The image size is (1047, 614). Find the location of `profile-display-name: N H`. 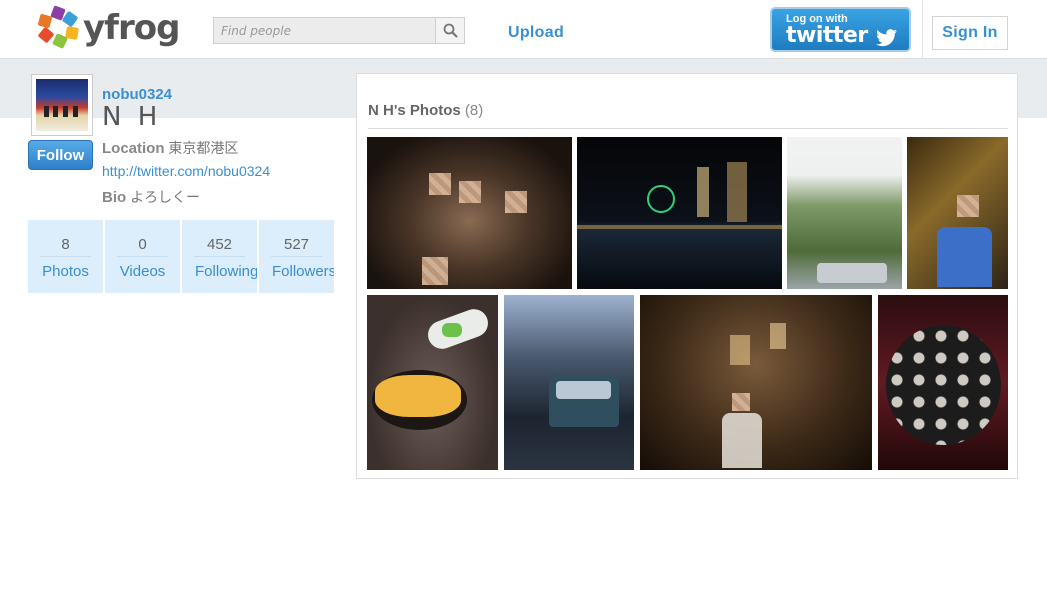

profile-display-name: N H is located at coordinates (132, 117).